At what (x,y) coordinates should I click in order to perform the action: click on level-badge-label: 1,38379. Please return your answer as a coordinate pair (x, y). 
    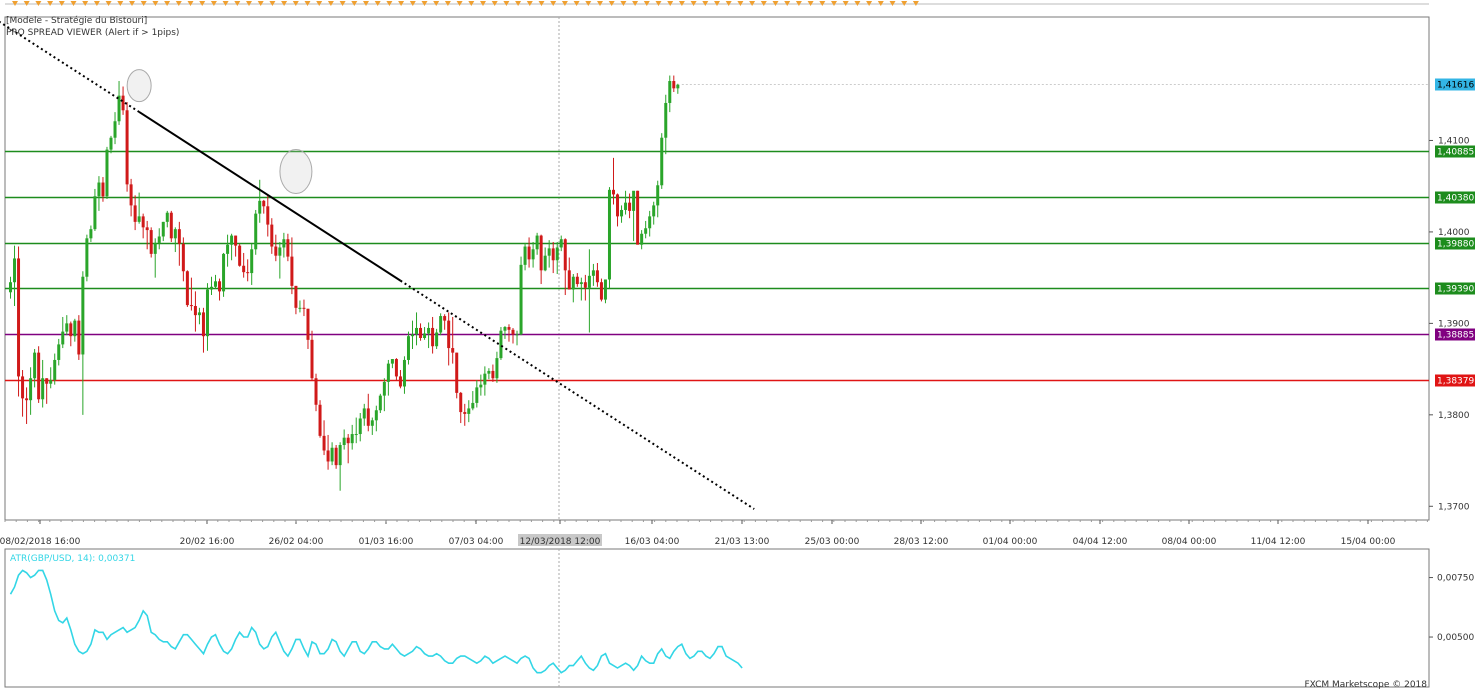
    Looking at the image, I should click on (1455, 382).